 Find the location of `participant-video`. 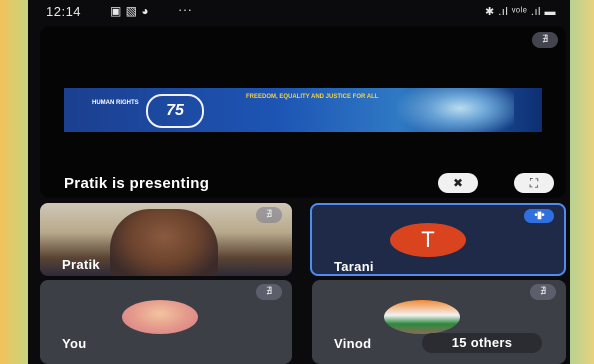

participant-video is located at coordinates (164, 242).